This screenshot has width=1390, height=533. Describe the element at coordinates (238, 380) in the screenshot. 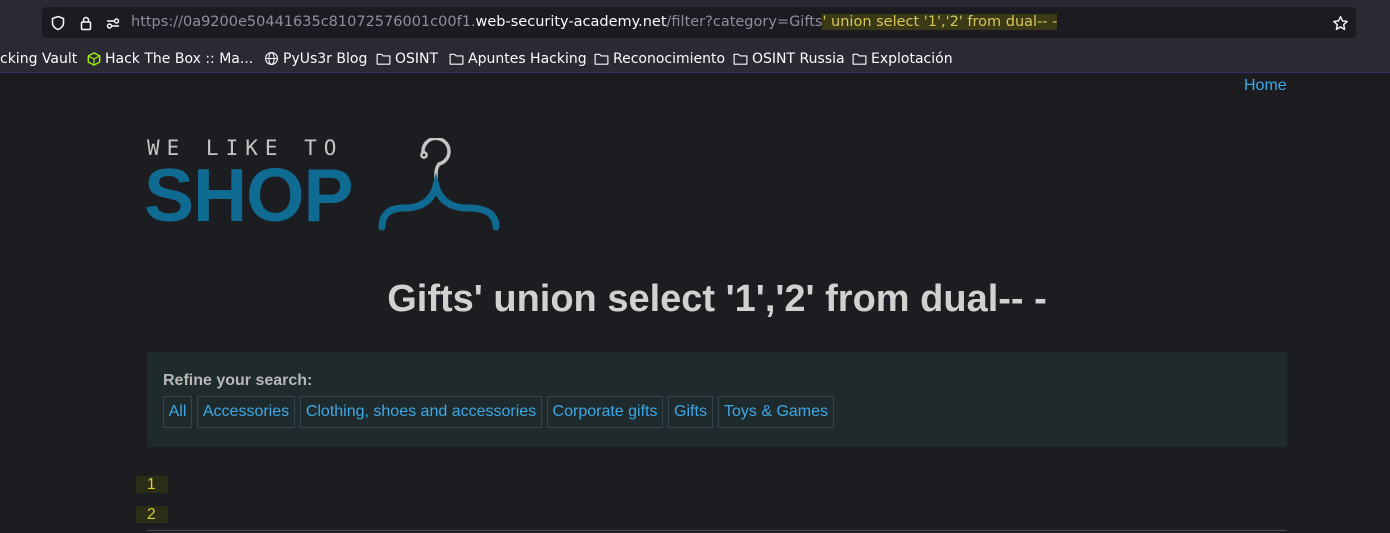

I see `filter-label: Refine your search:` at that location.